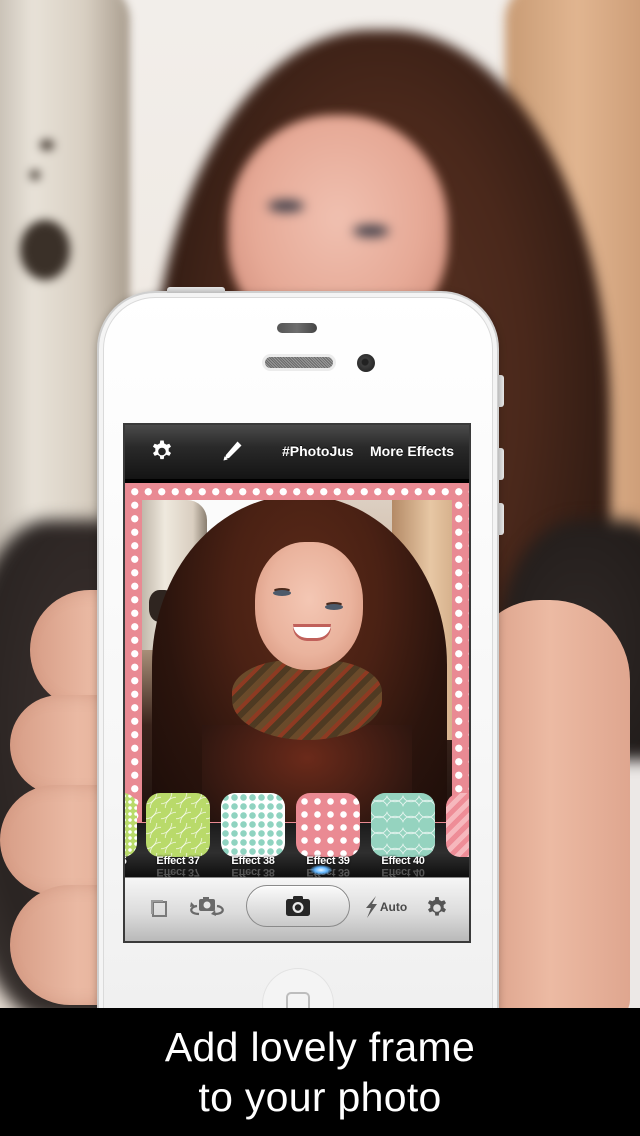  What do you see at coordinates (320, 1047) in the screenshot?
I see `caption-line-1: Add lovely frame` at bounding box center [320, 1047].